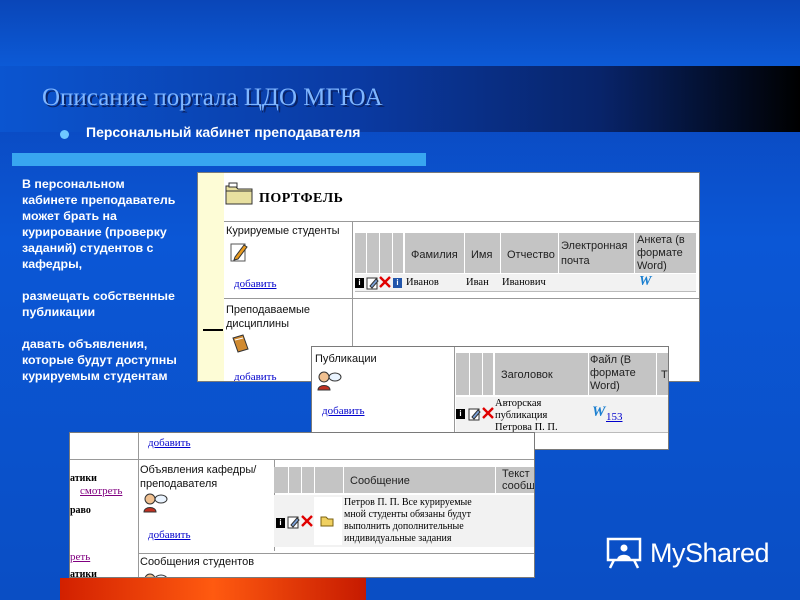 The image size is (800, 600). Describe the element at coordinates (624, 553) in the screenshot. I see `presentation-icon` at that location.